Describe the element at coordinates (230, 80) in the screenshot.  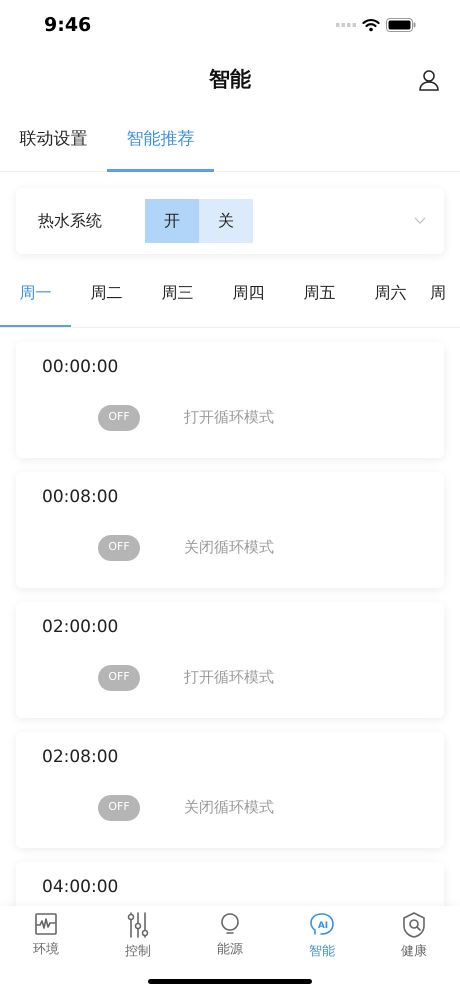
I see `page-title: 智能` at that location.